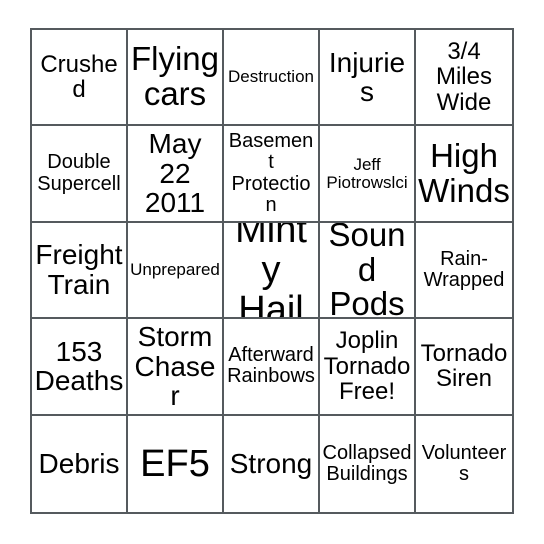 The image size is (544, 544). I want to click on bingo-cell-r4c1: 153 Deaths, so click(80, 367).